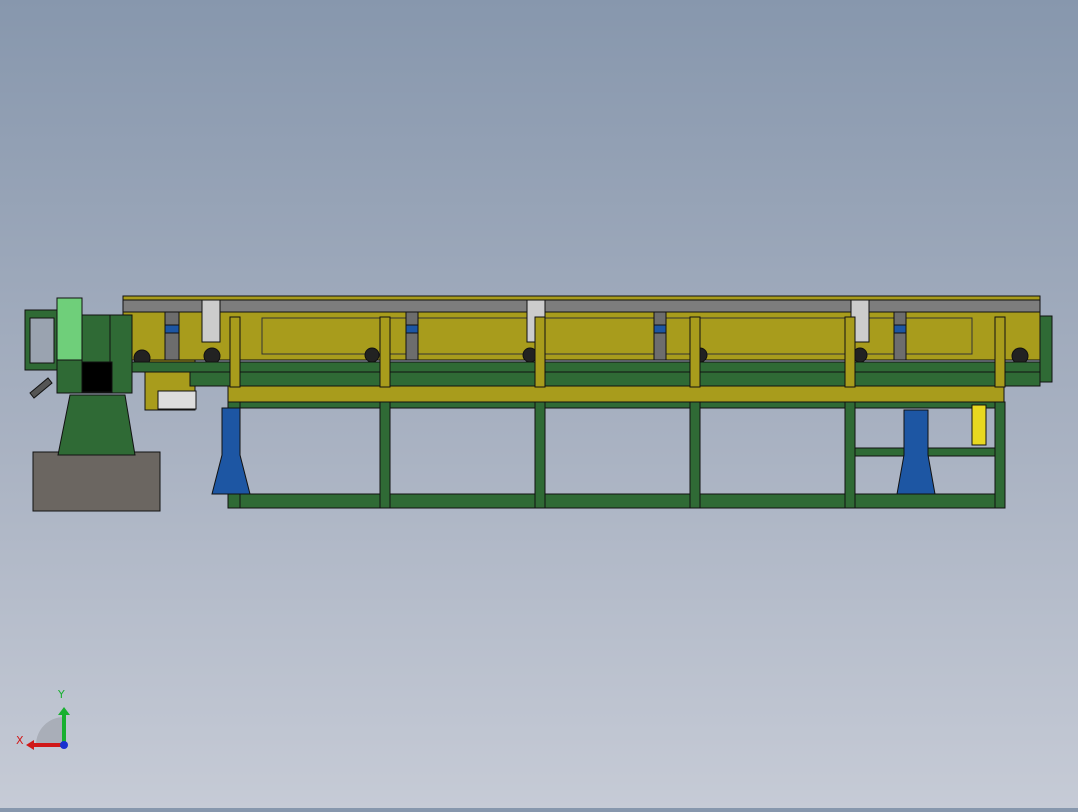  I want to click on y-axis-label: Y, so click(61, 694).